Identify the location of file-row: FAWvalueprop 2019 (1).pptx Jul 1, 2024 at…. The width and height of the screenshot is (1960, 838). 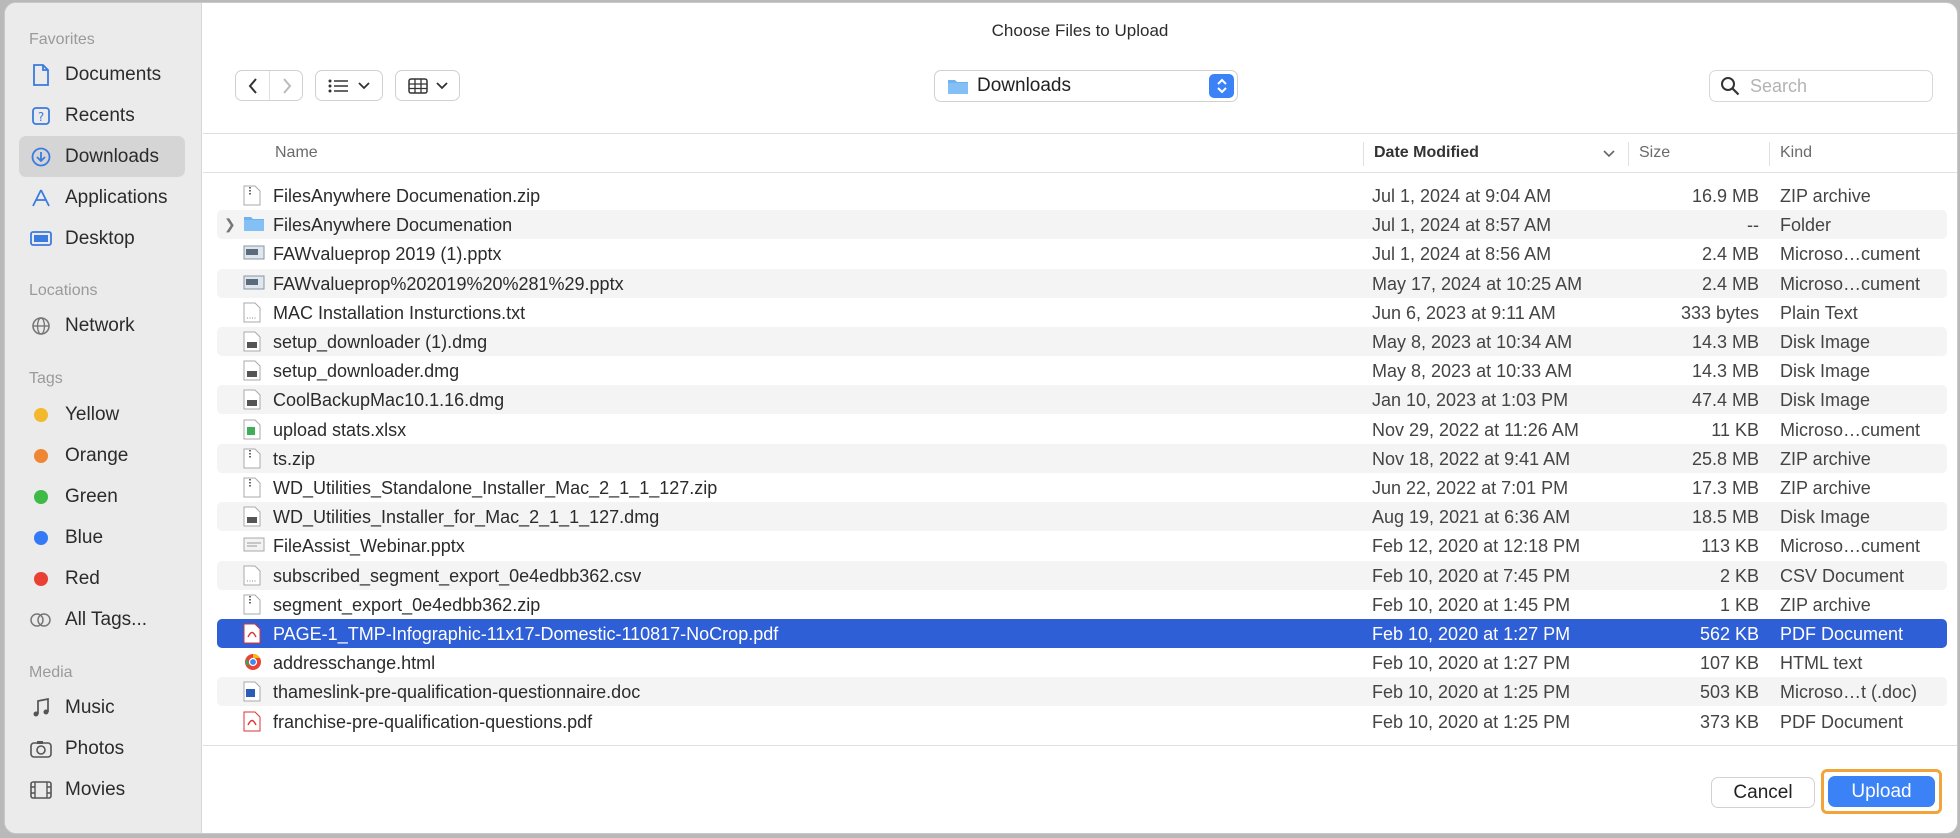
(1082, 253).